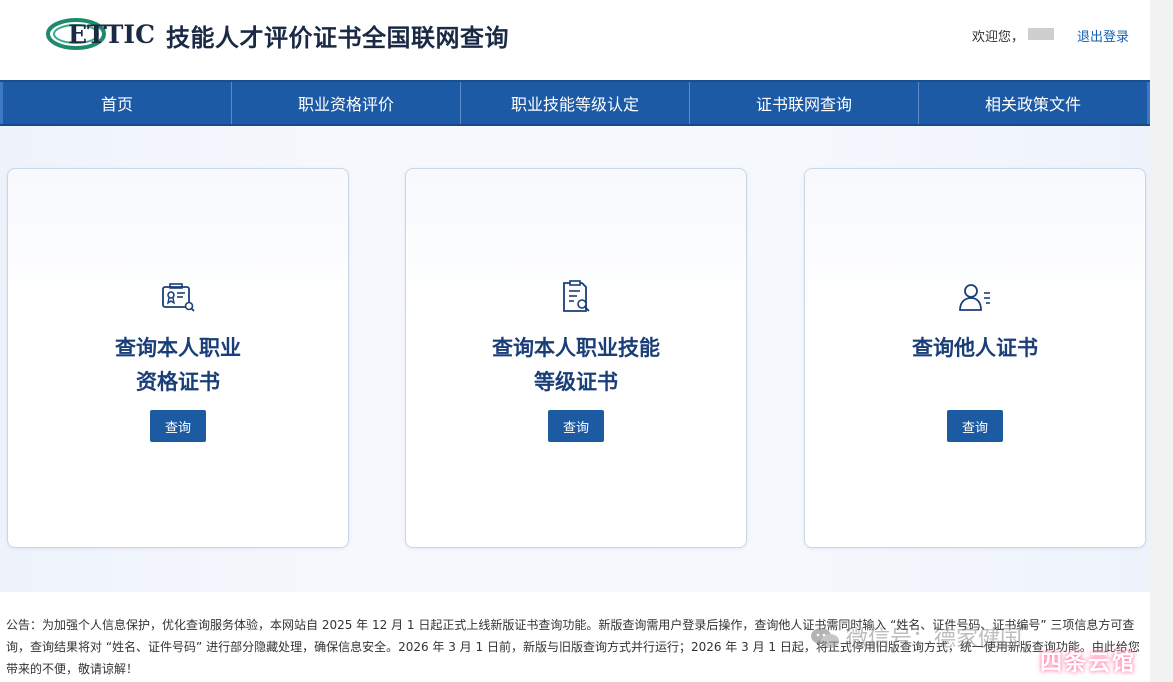 The image size is (1173, 682). Describe the element at coordinates (576, 365) in the screenshot. I see `card-title: 查询本人职业技能 等级证书` at that location.